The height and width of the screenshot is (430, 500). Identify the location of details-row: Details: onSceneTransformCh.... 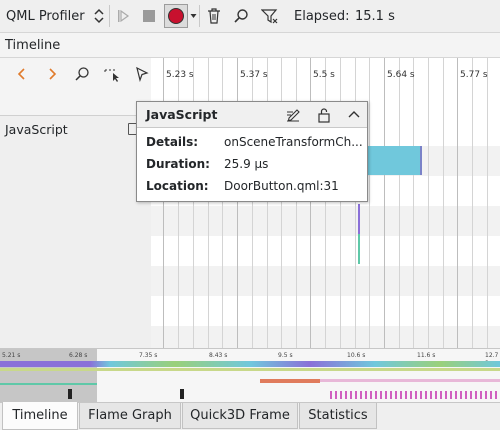
(254, 142).